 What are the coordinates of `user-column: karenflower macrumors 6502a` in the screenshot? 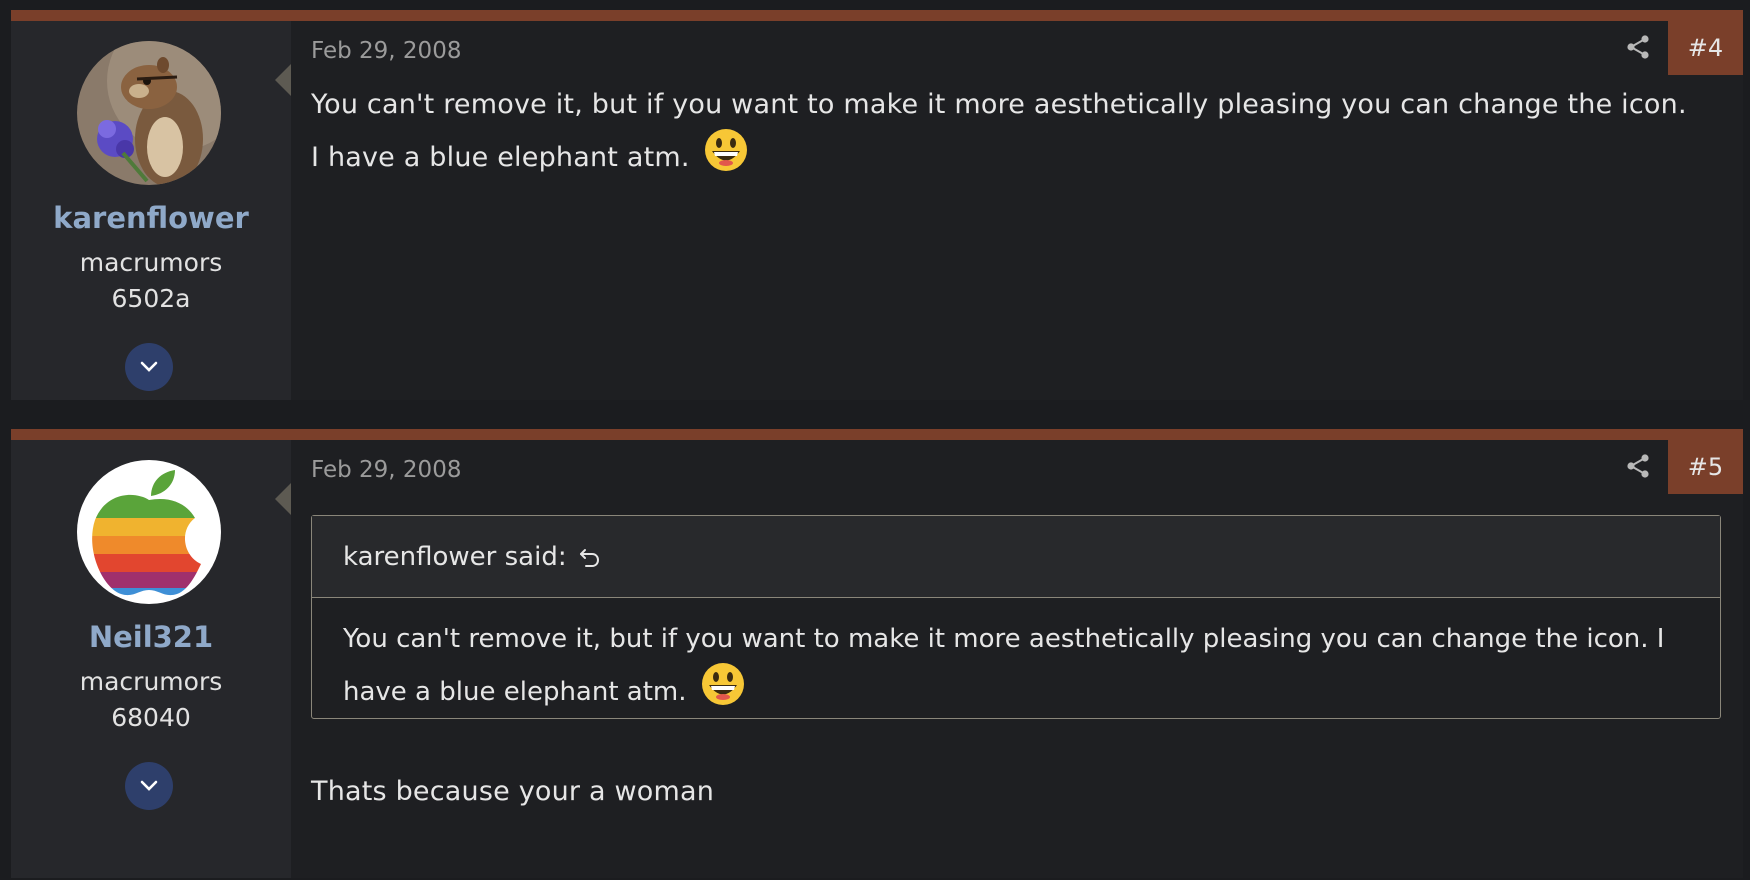 It's located at (151, 210).